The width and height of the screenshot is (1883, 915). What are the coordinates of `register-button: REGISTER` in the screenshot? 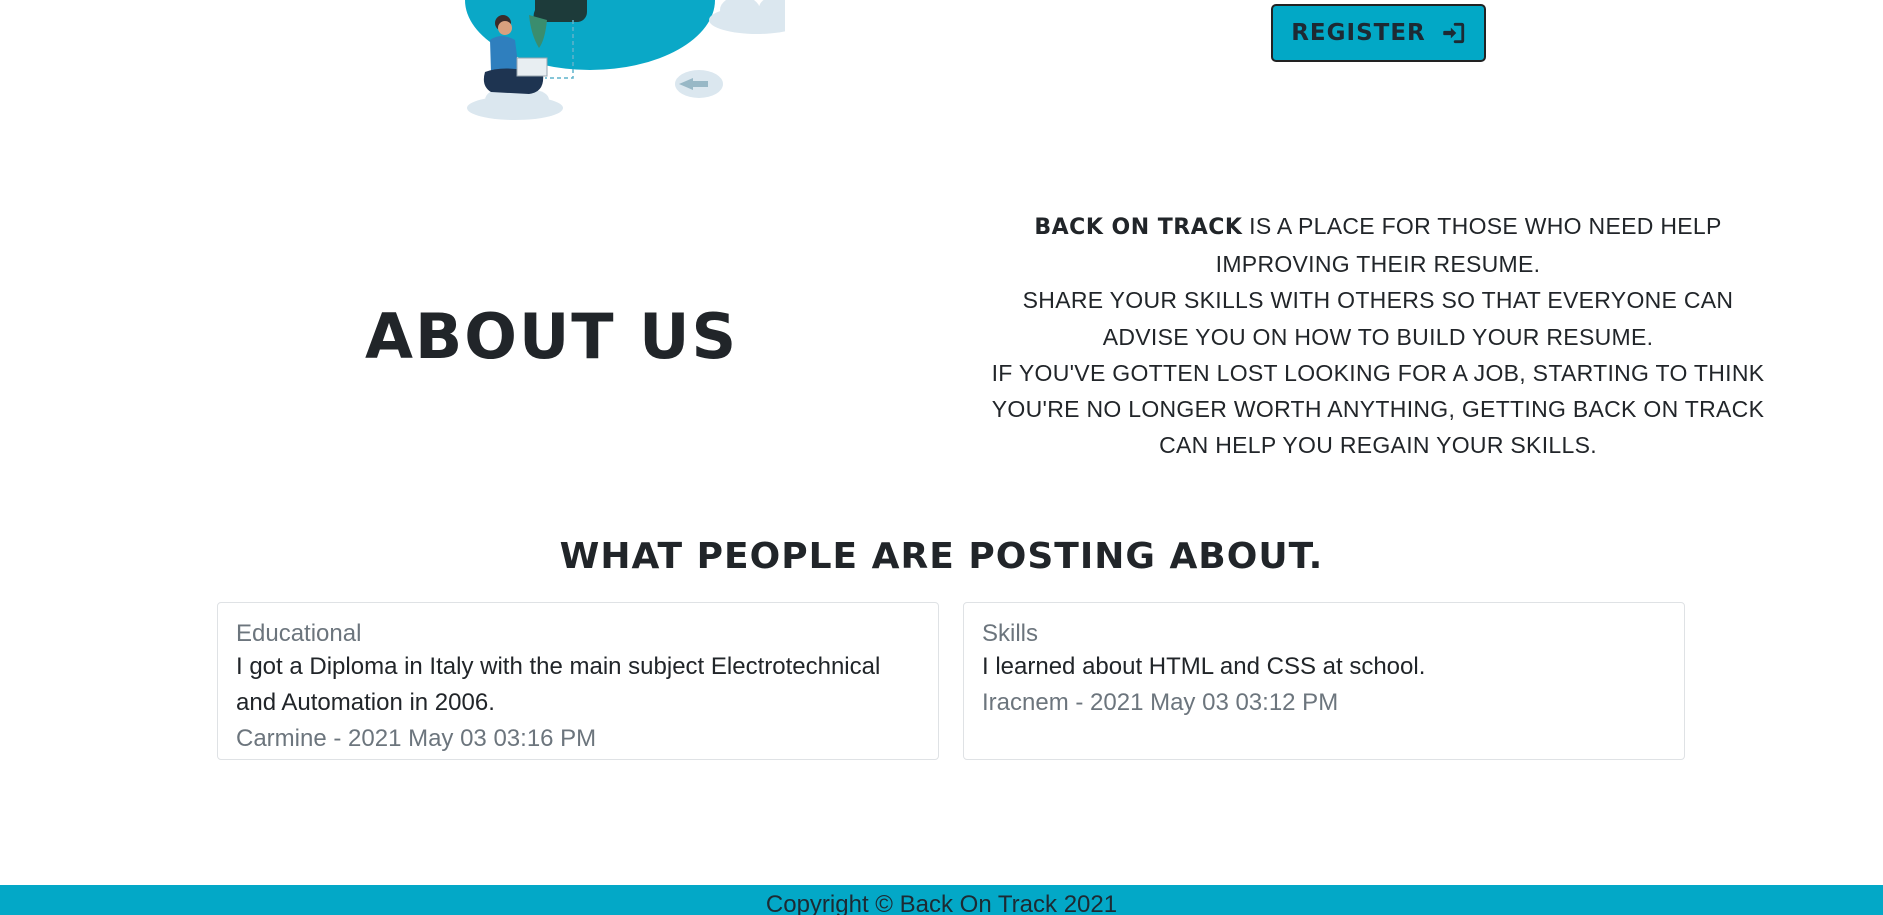 It's located at (1378, 33).